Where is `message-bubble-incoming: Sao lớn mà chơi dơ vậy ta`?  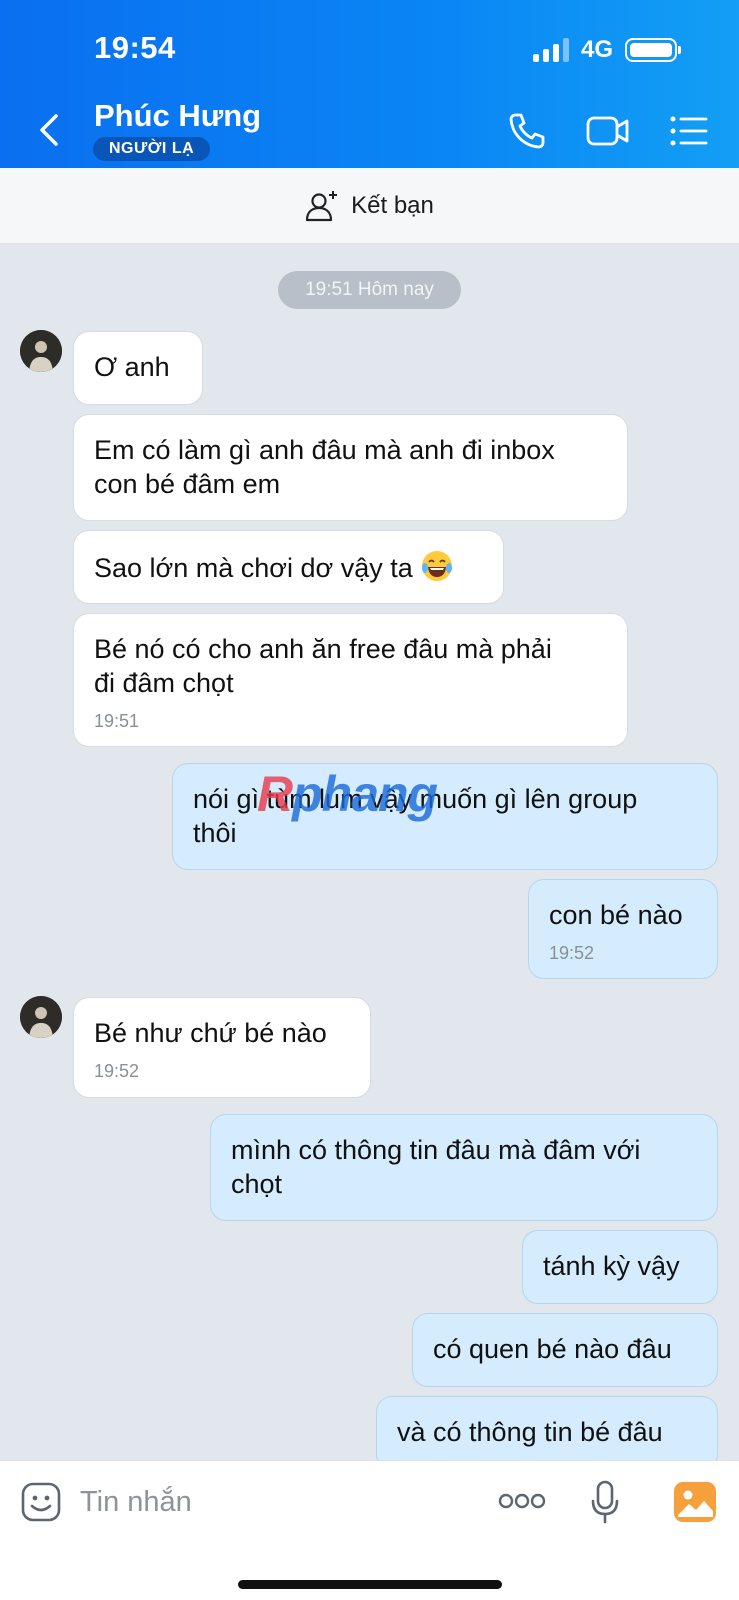
message-bubble-incoming: Sao lớn mà chơi dơ vậy ta is located at coordinates (288, 567).